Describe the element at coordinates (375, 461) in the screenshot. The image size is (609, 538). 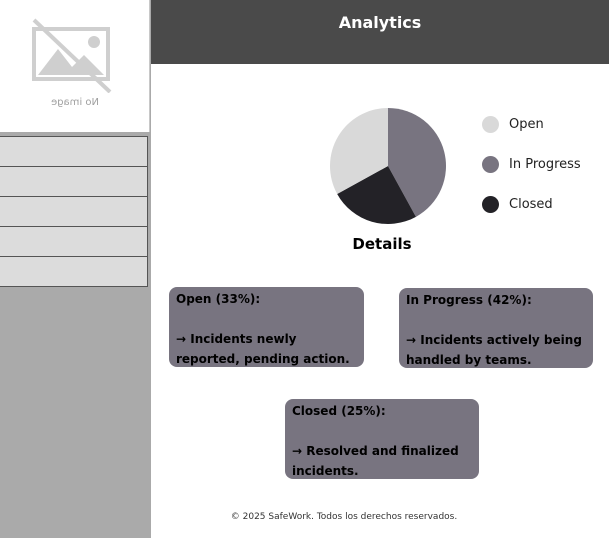
I see `card-text: → Resolved and finalized incidents.` at that location.